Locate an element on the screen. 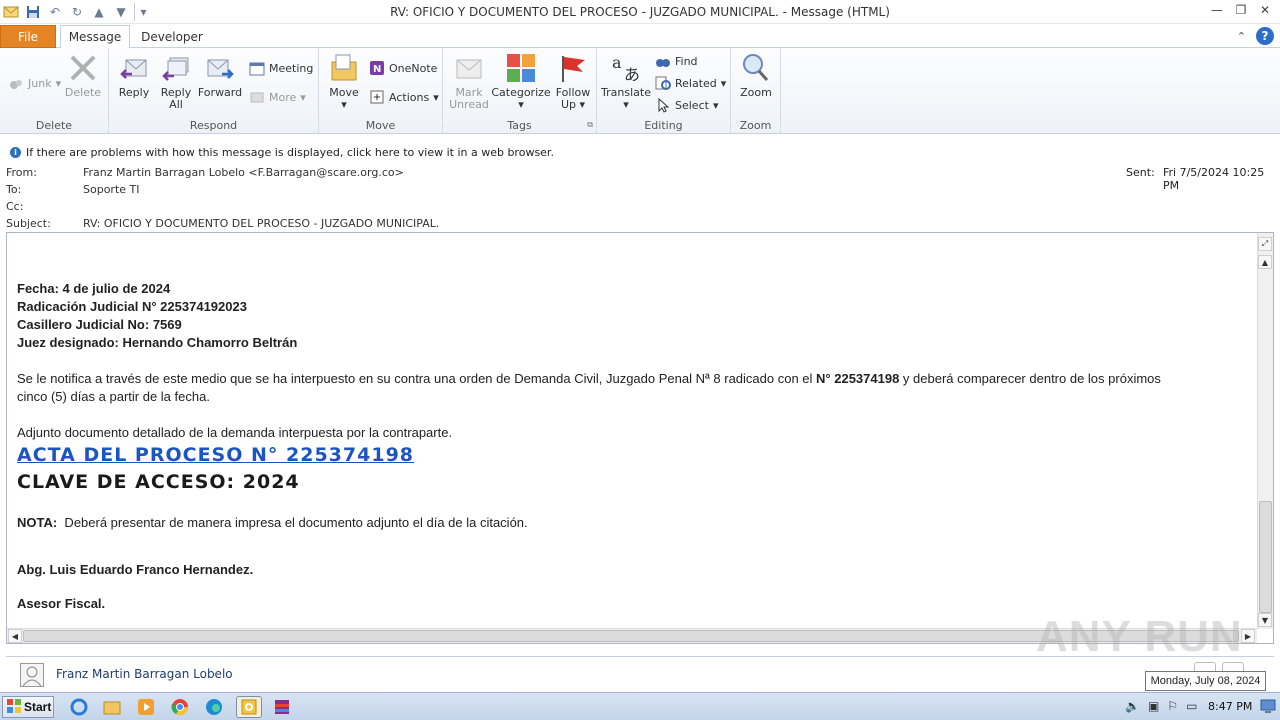 This screenshot has width=1280, height=720. window-controls: — ❐ ✕ is located at coordinates (1241, 10).